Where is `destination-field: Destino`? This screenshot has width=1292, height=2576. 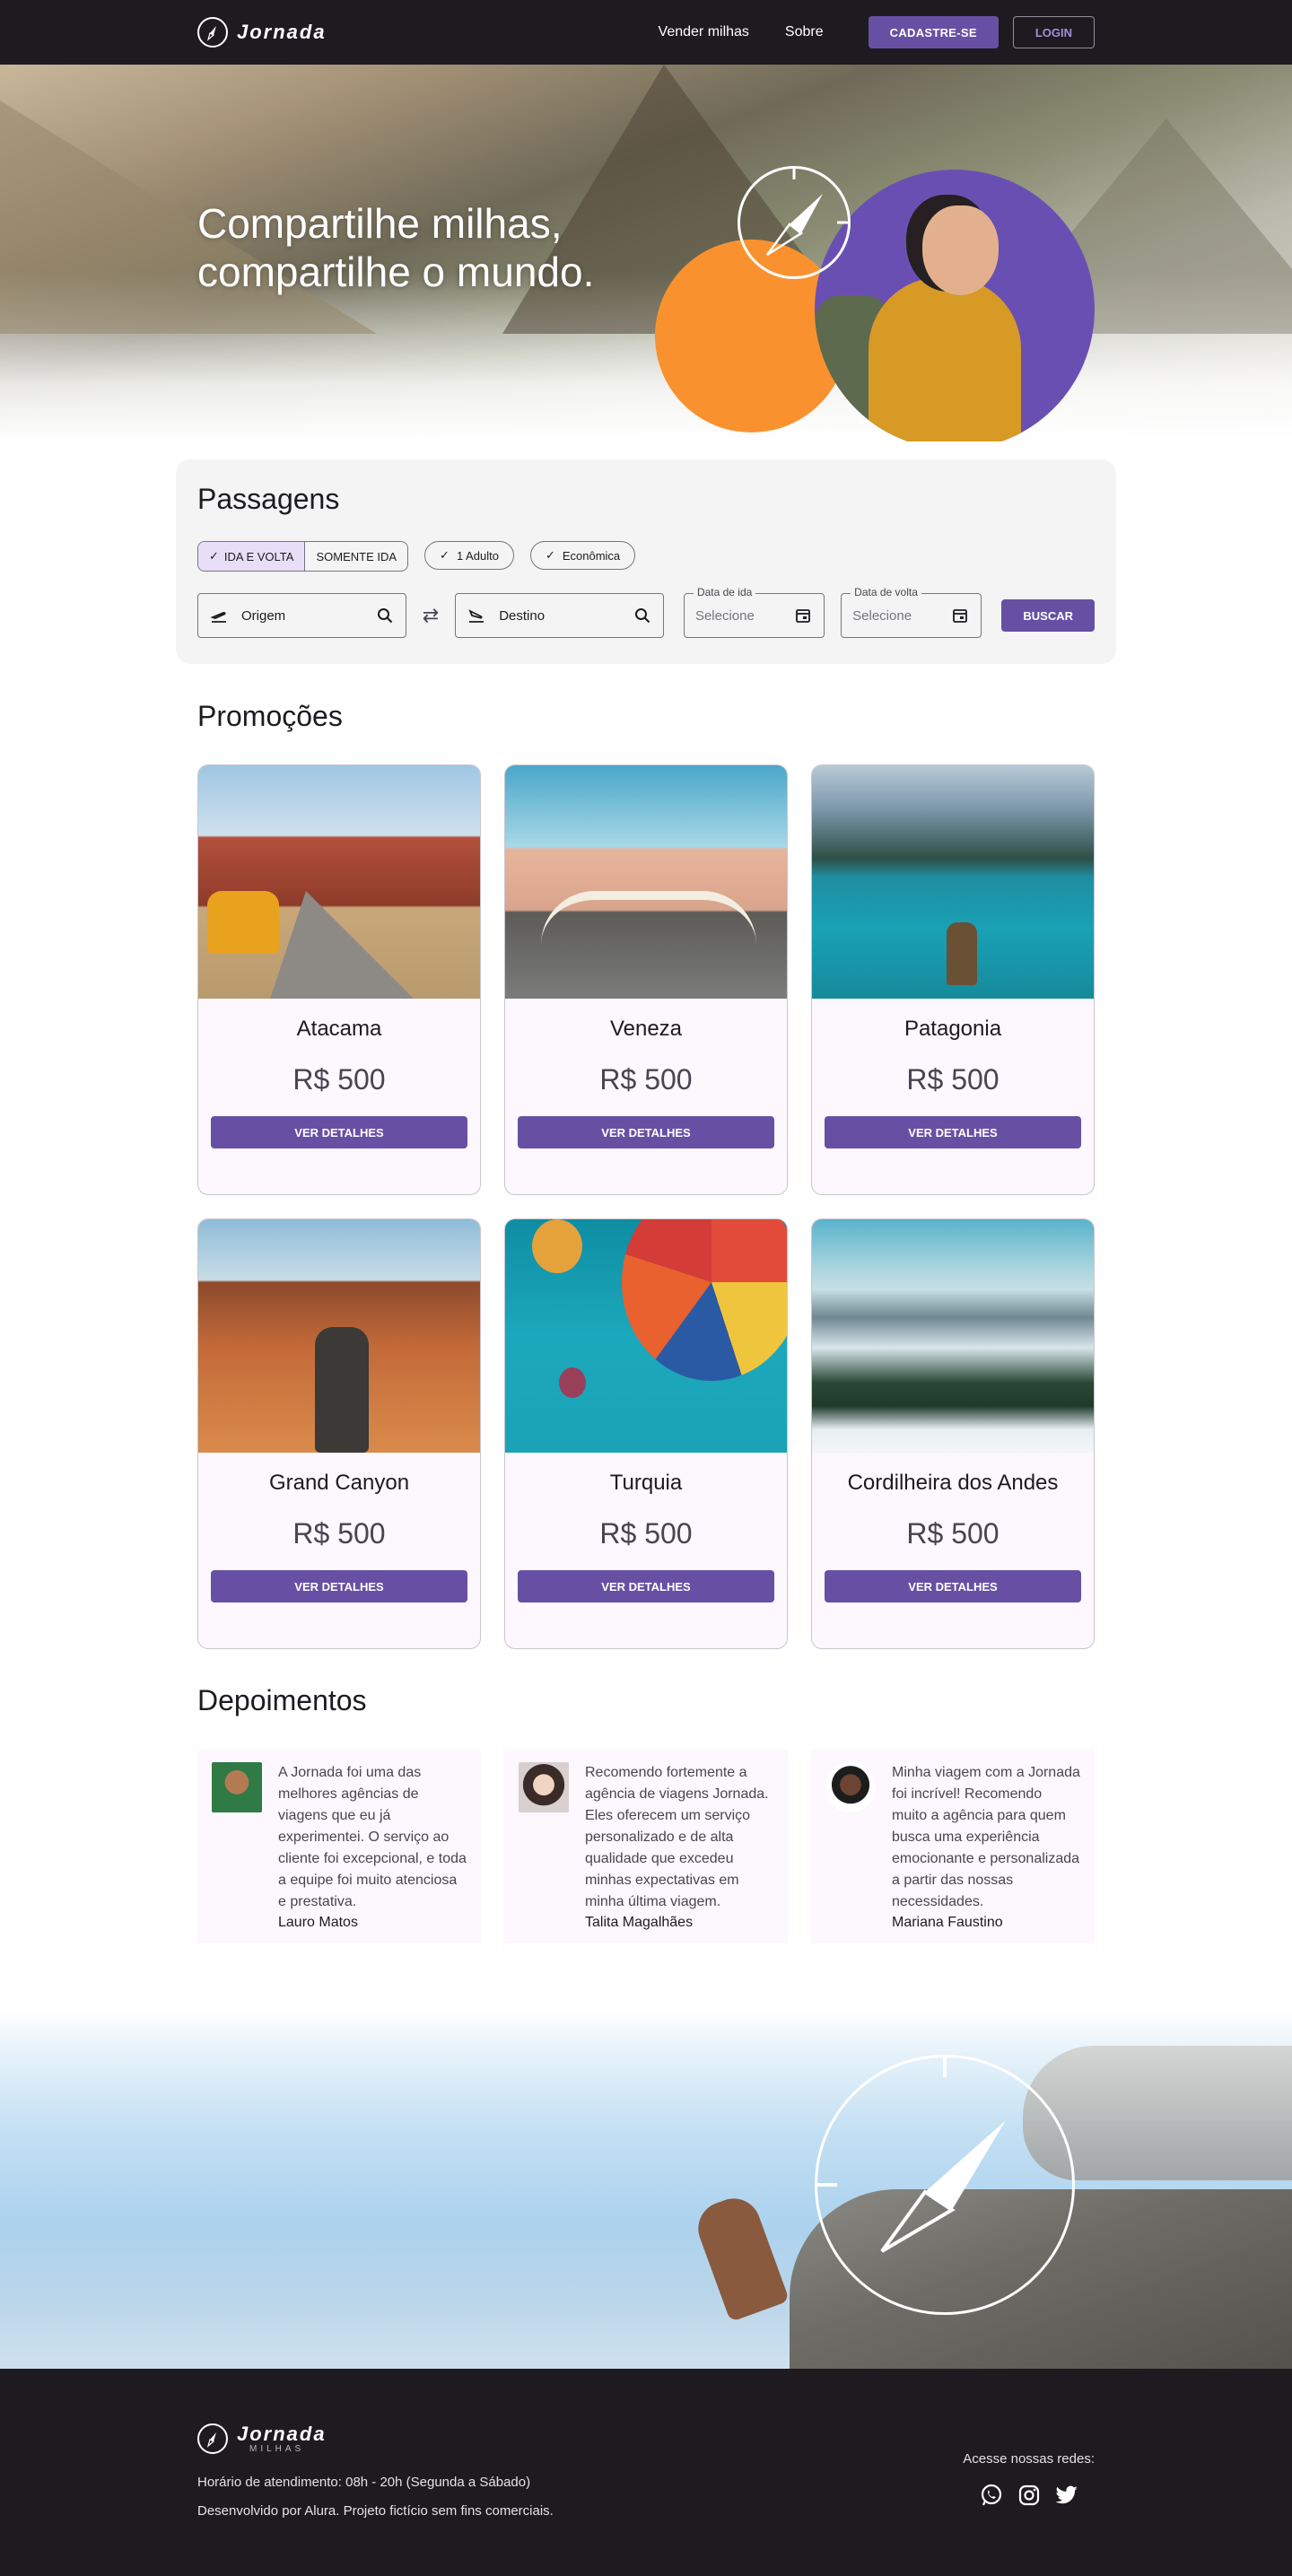
destination-field: Destino is located at coordinates (560, 615).